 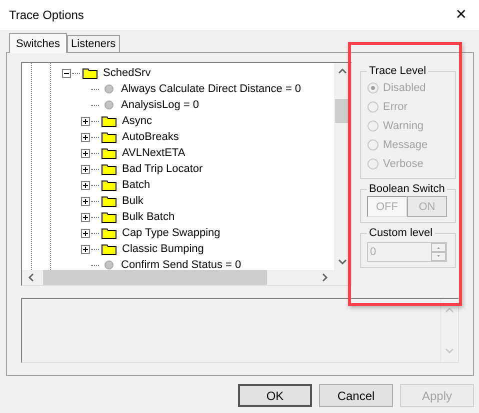 I want to click on tree-item: Cap Type Swapping, so click(x=171, y=233).